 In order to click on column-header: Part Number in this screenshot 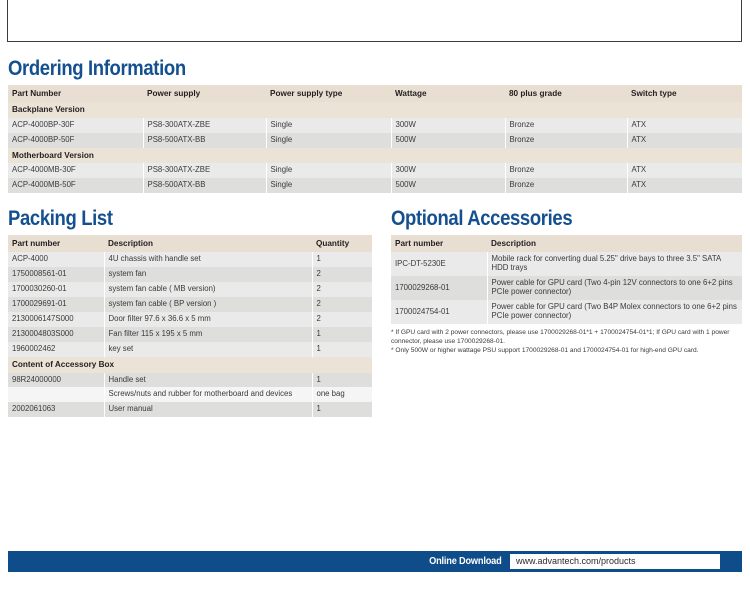, I will do `click(75, 94)`.